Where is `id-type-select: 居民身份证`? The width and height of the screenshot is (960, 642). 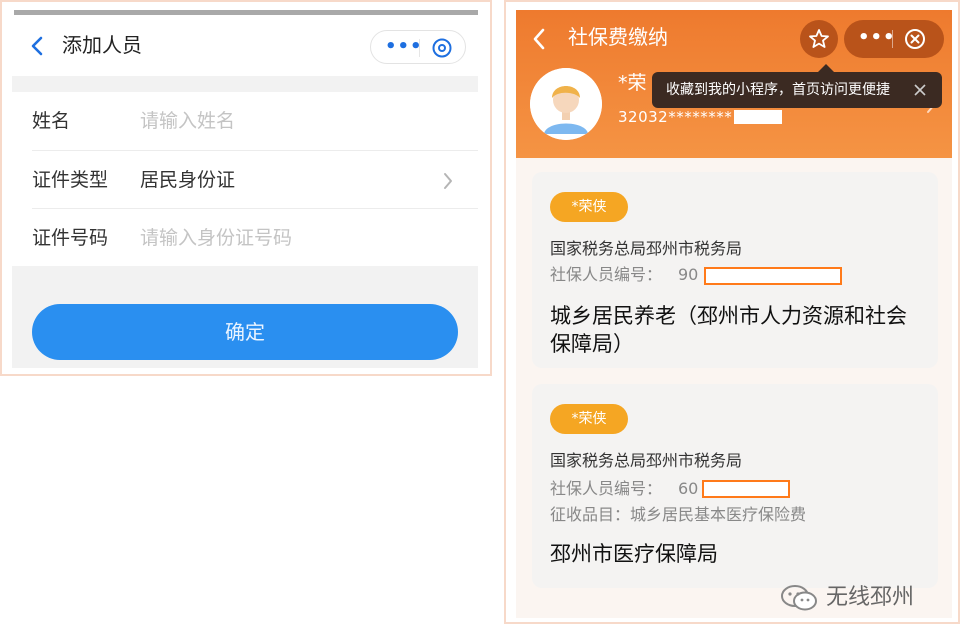 id-type-select: 居民身份证 is located at coordinates (187, 180).